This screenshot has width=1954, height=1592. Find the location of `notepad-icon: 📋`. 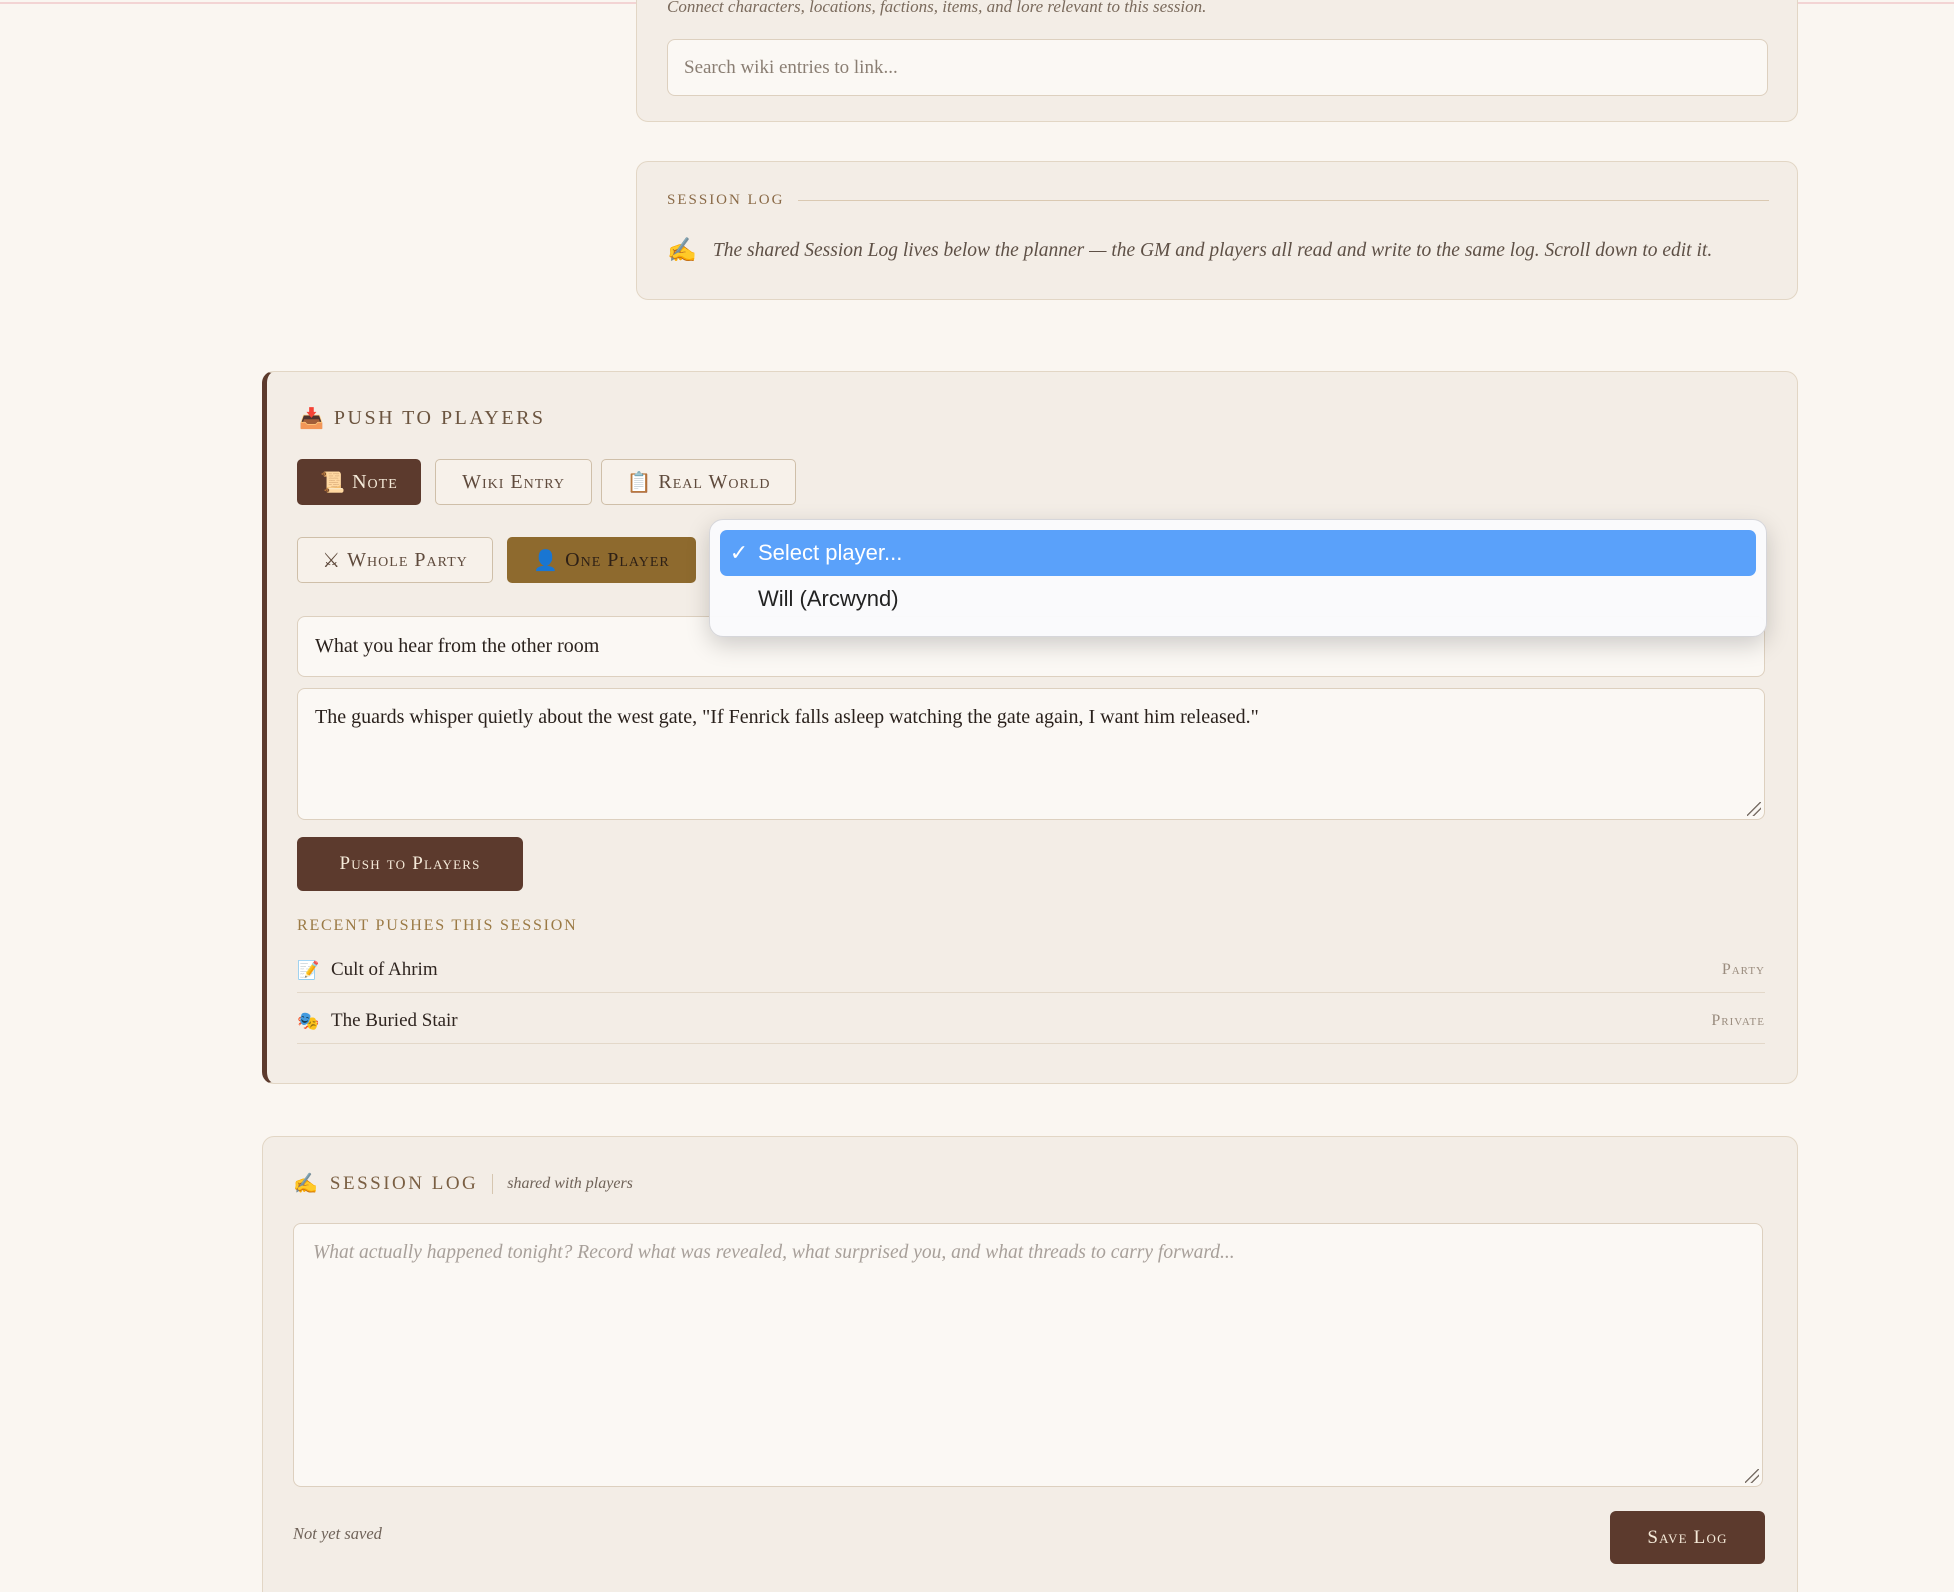

notepad-icon: 📋 is located at coordinates (639, 482).